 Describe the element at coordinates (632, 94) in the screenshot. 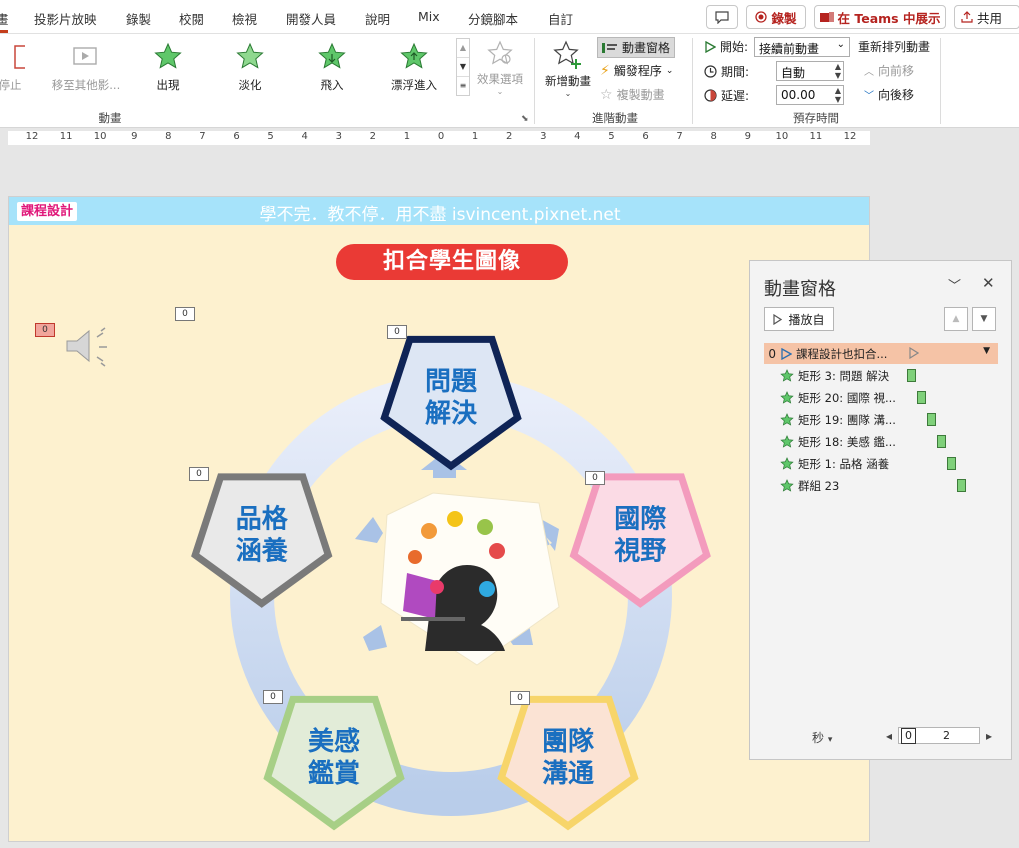

I see `animation-painter-button: ☆ 複製動畫` at that location.